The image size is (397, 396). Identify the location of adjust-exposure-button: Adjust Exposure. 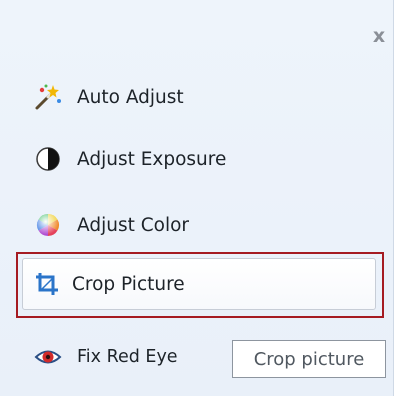
(129, 159).